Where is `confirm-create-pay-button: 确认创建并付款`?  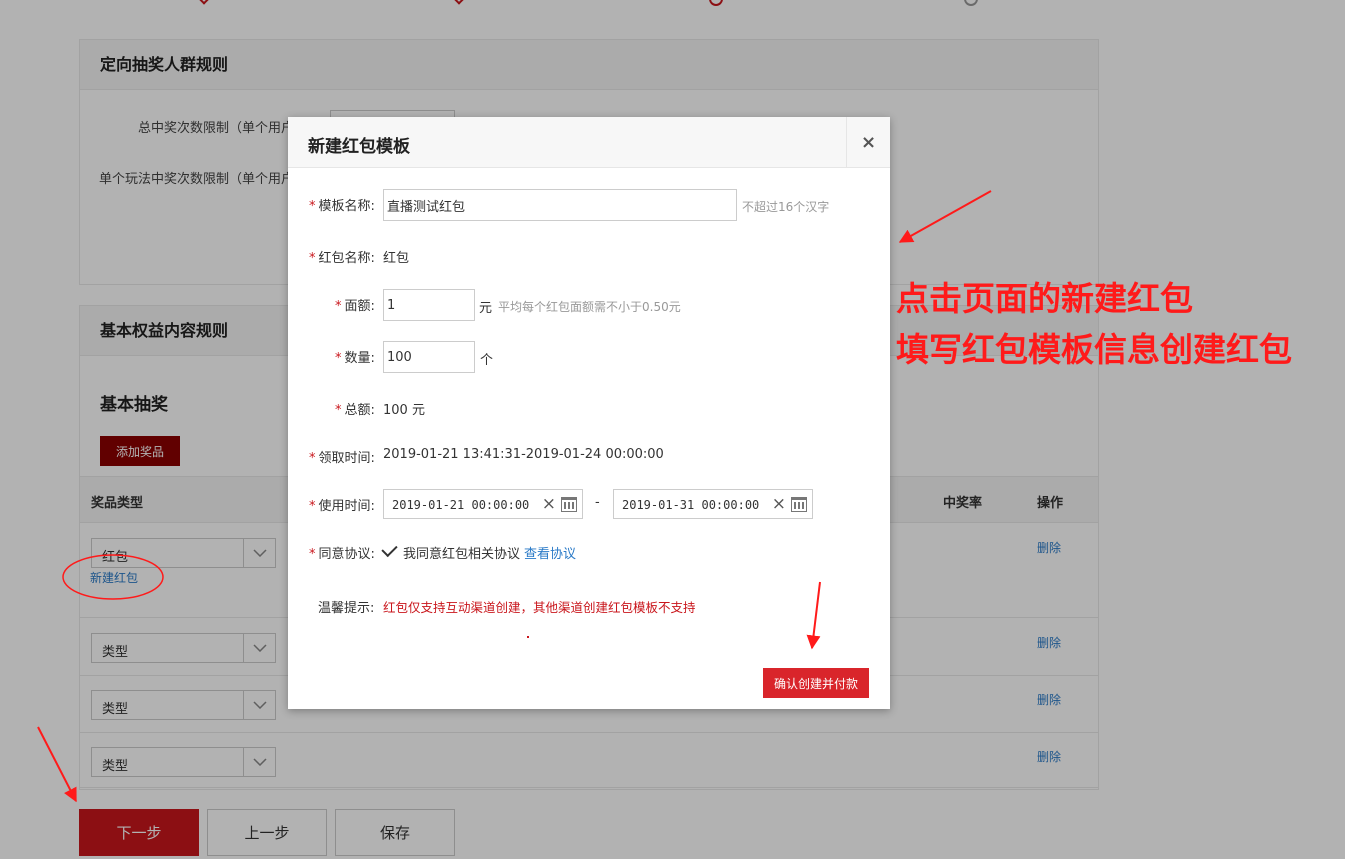 confirm-create-pay-button: 确认创建并付款 is located at coordinates (816, 683).